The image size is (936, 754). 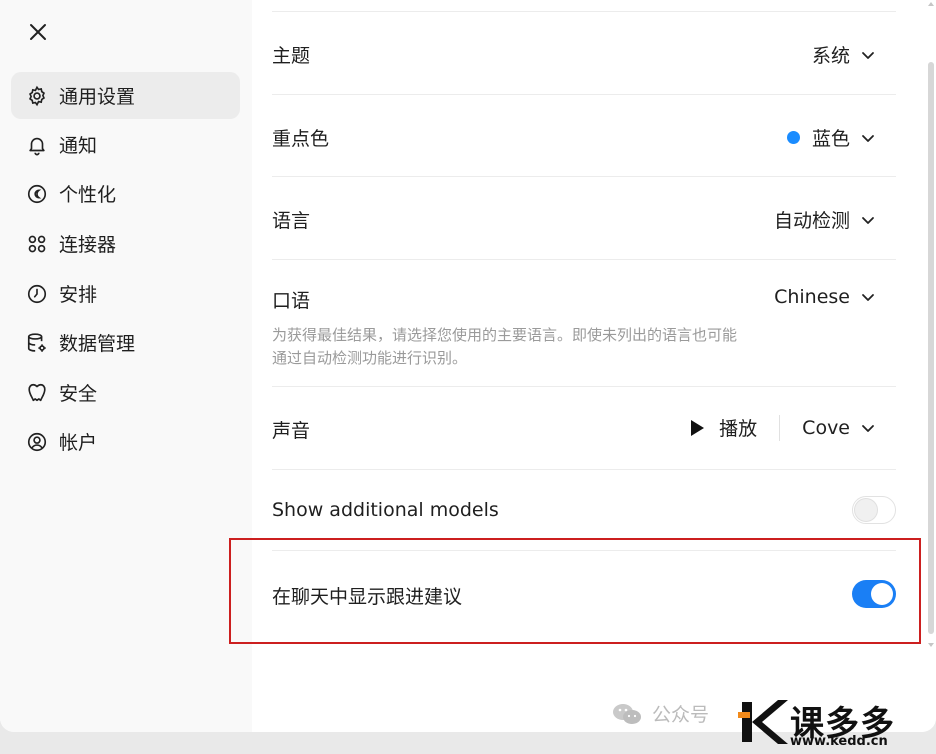 I want to click on brand-logo: 课多多 www.kedd.cn, so click(x=836, y=723).